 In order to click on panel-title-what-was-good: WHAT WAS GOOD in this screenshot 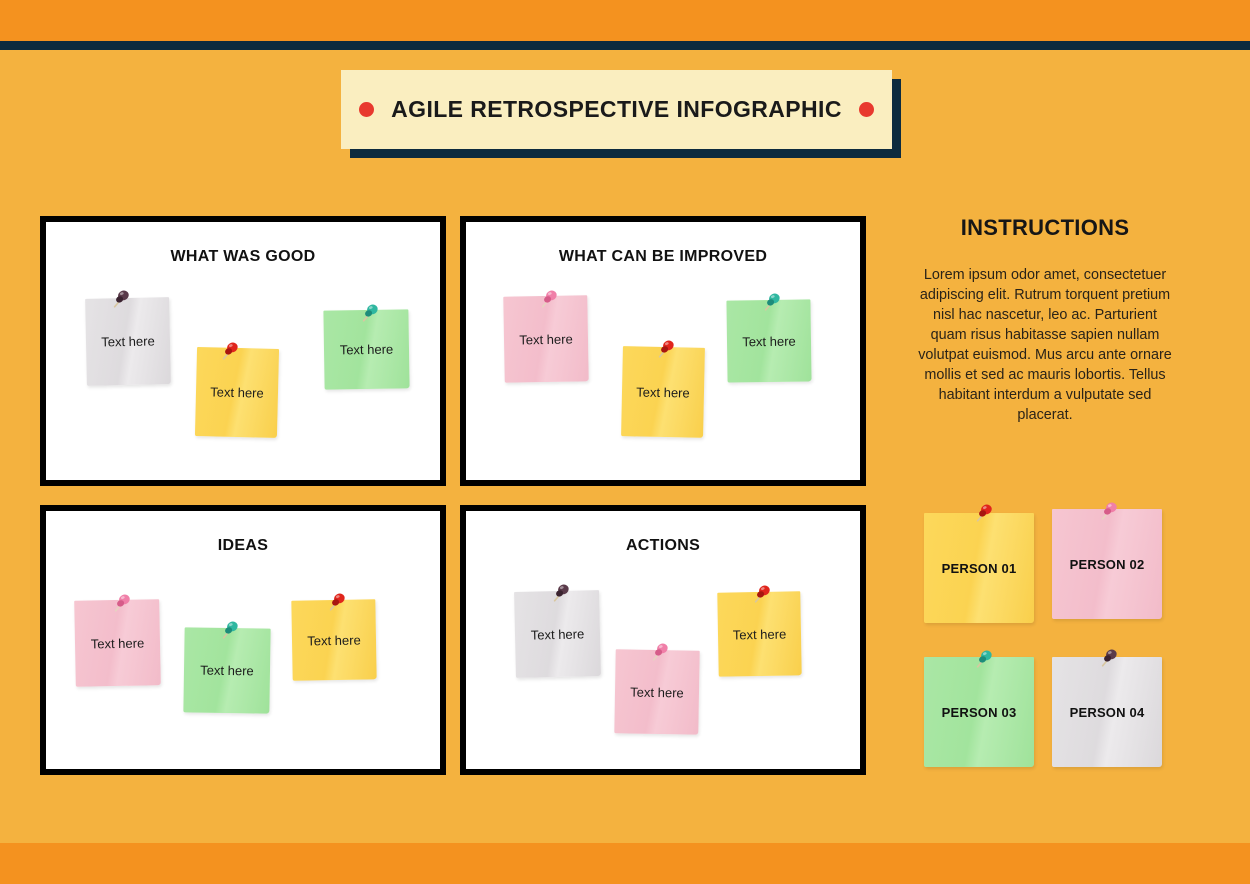, I will do `click(243, 256)`.